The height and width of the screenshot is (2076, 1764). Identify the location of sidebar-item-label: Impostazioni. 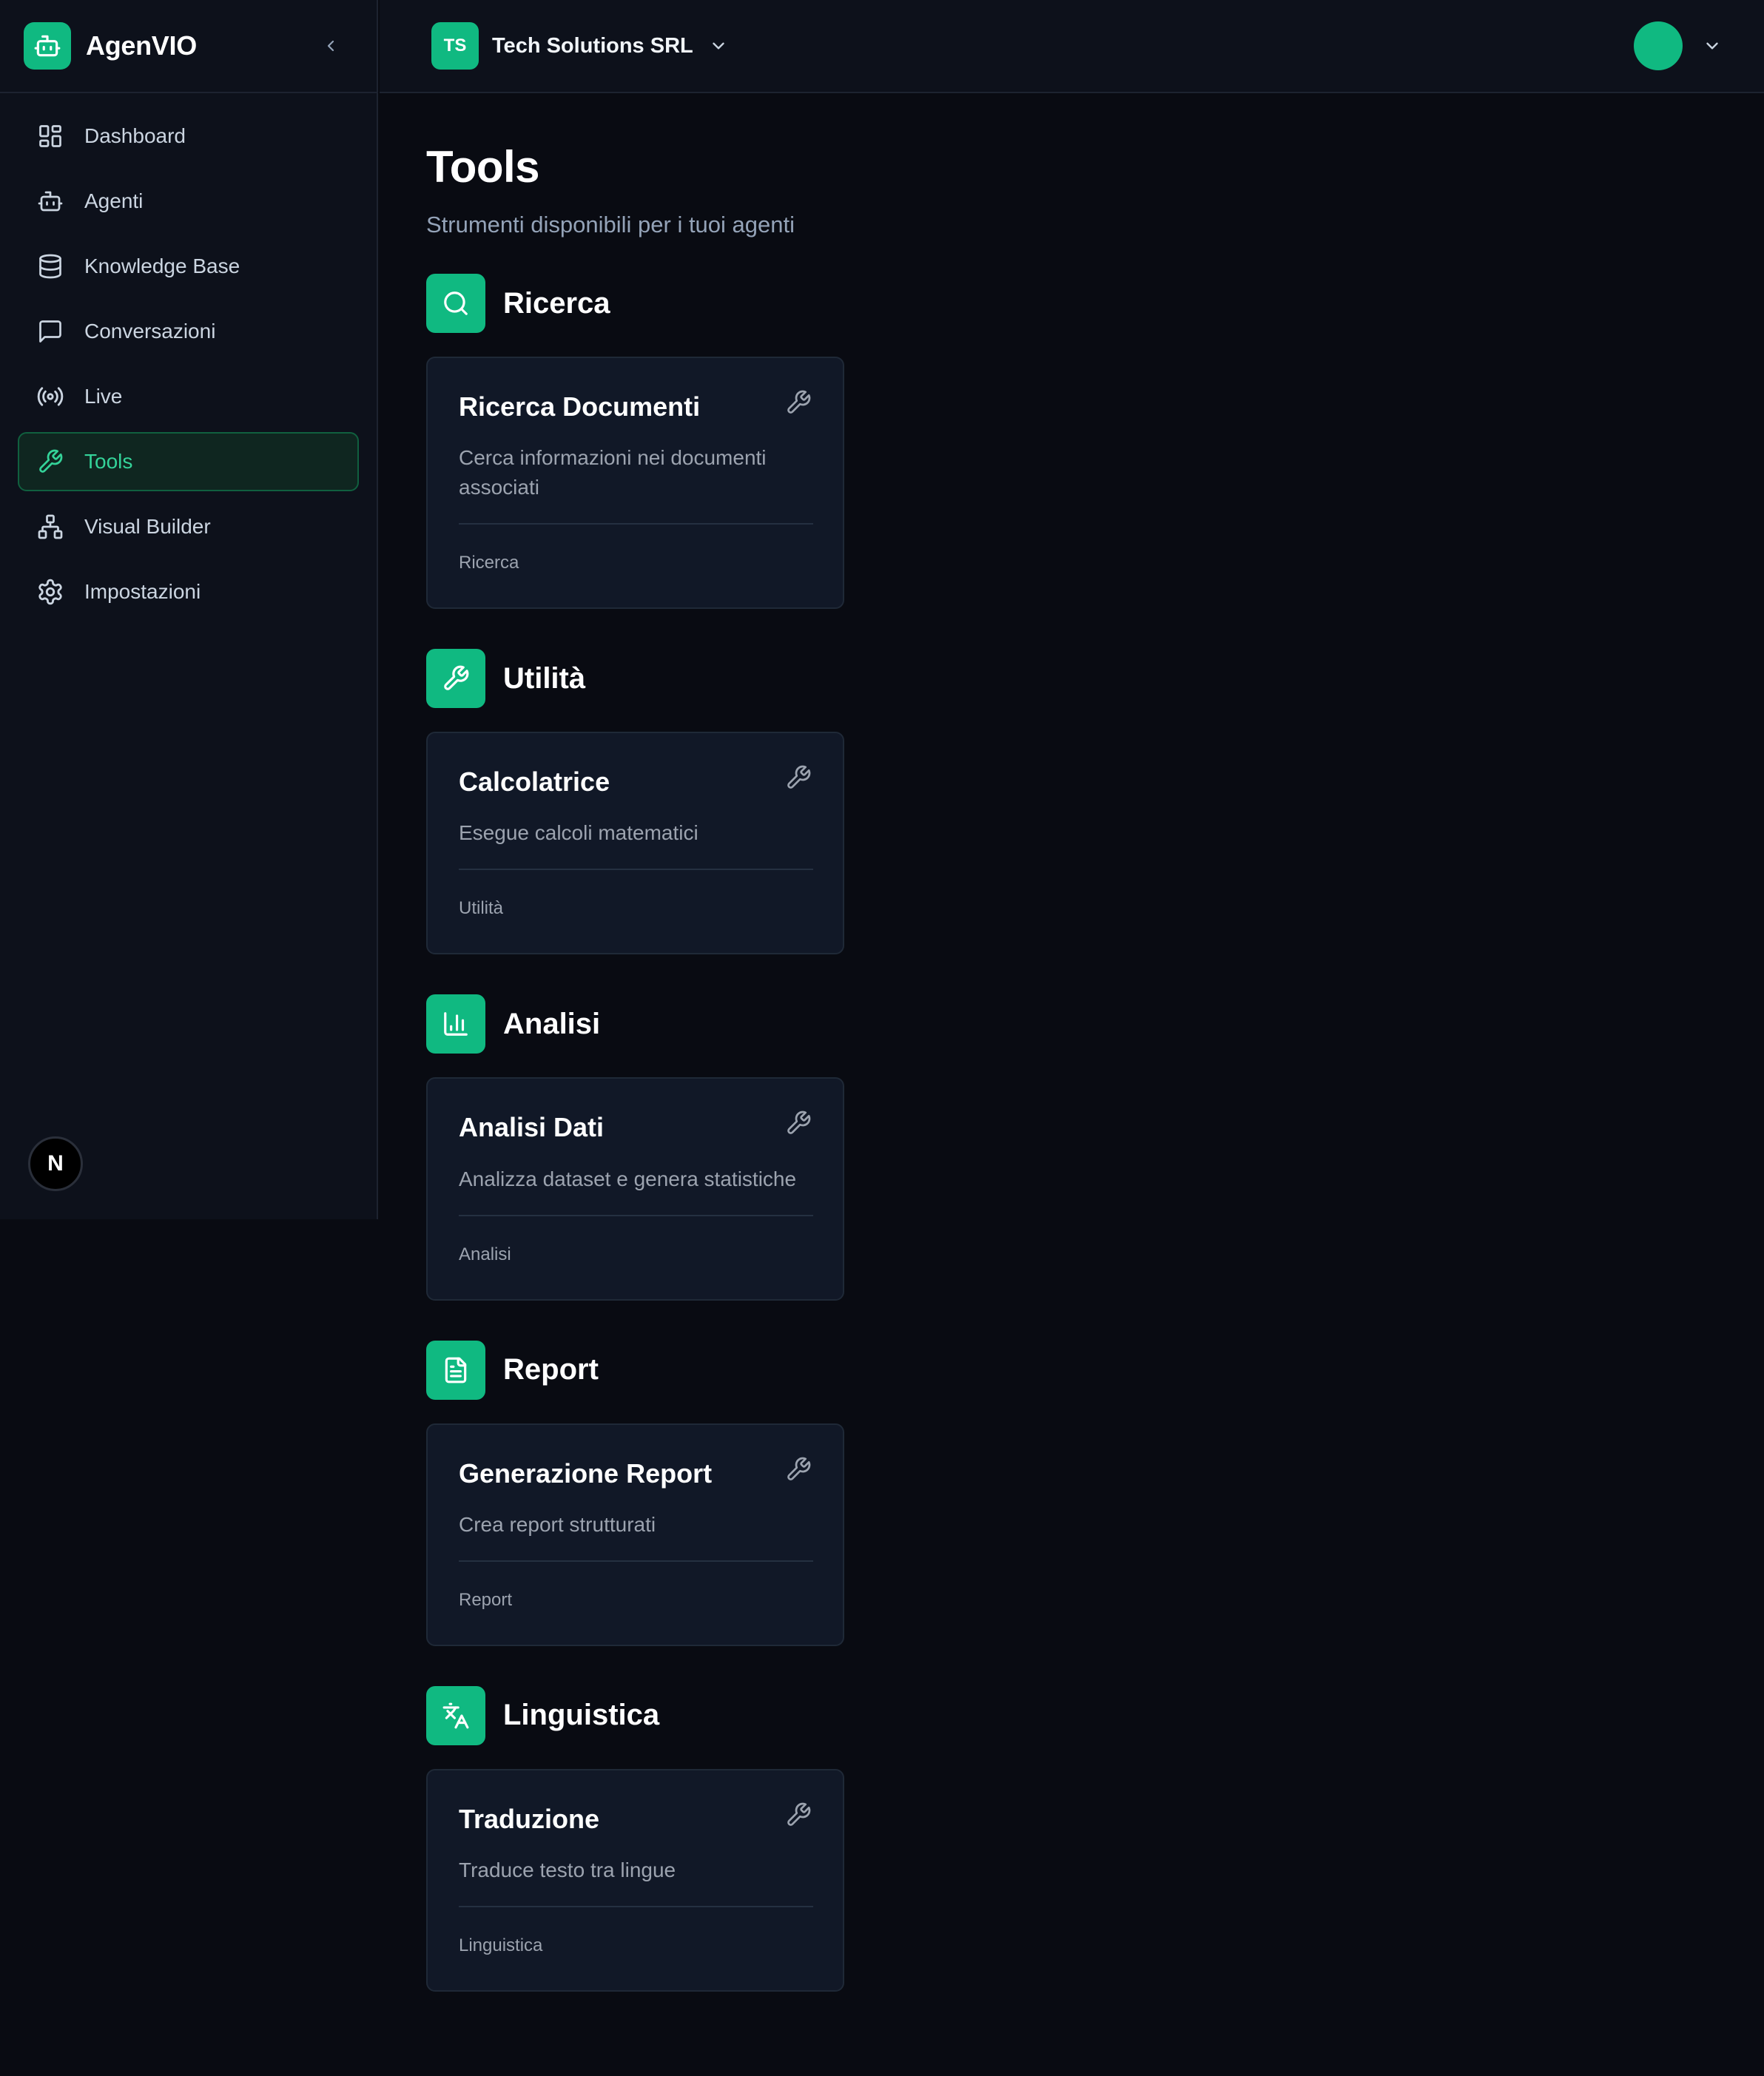
(142, 591).